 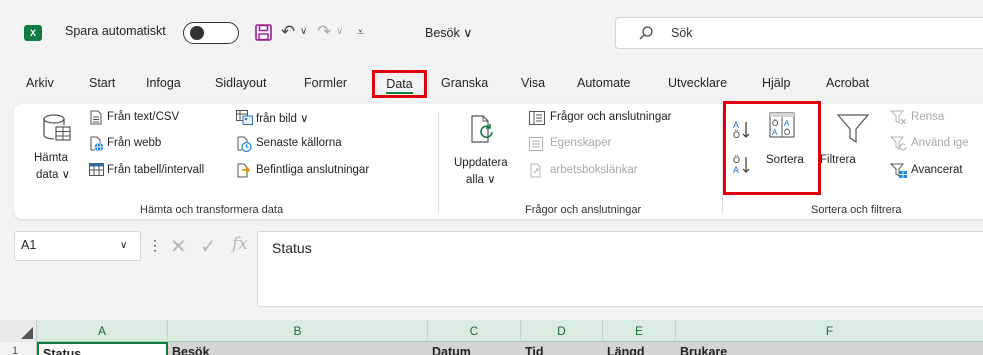 What do you see at coordinates (212, 210) in the screenshot?
I see `group-label-get-transform: Hämta och transformera data` at bounding box center [212, 210].